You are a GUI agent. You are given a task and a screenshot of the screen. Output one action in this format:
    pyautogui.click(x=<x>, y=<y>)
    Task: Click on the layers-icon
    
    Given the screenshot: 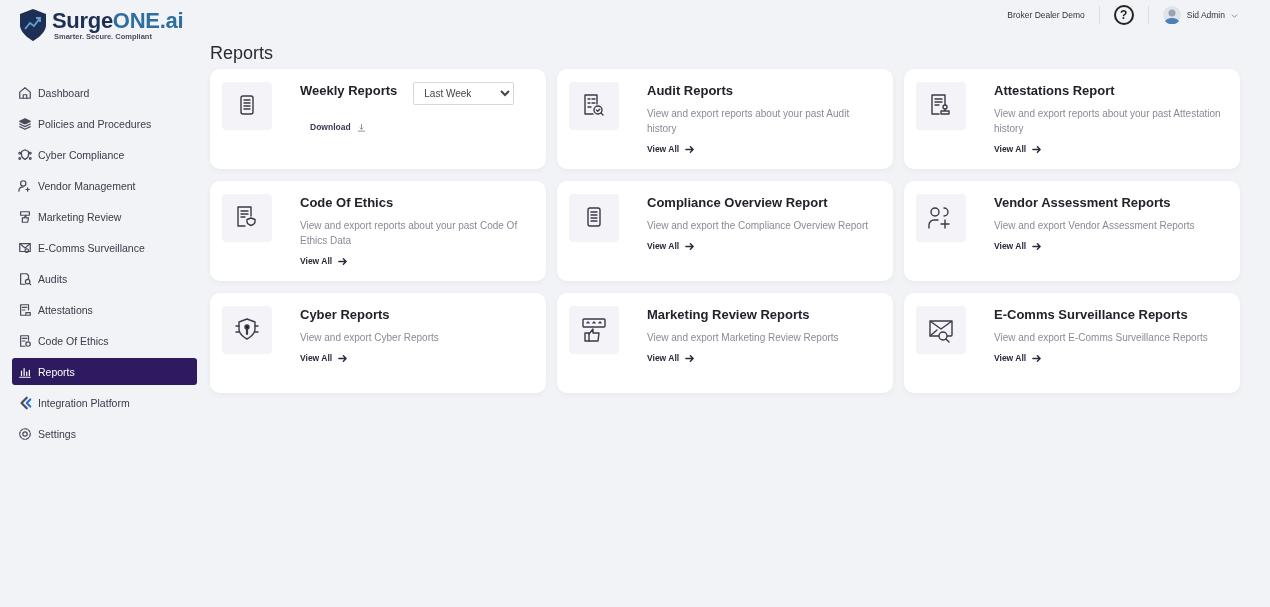 What is the action you would take?
    pyautogui.click(x=25, y=123)
    